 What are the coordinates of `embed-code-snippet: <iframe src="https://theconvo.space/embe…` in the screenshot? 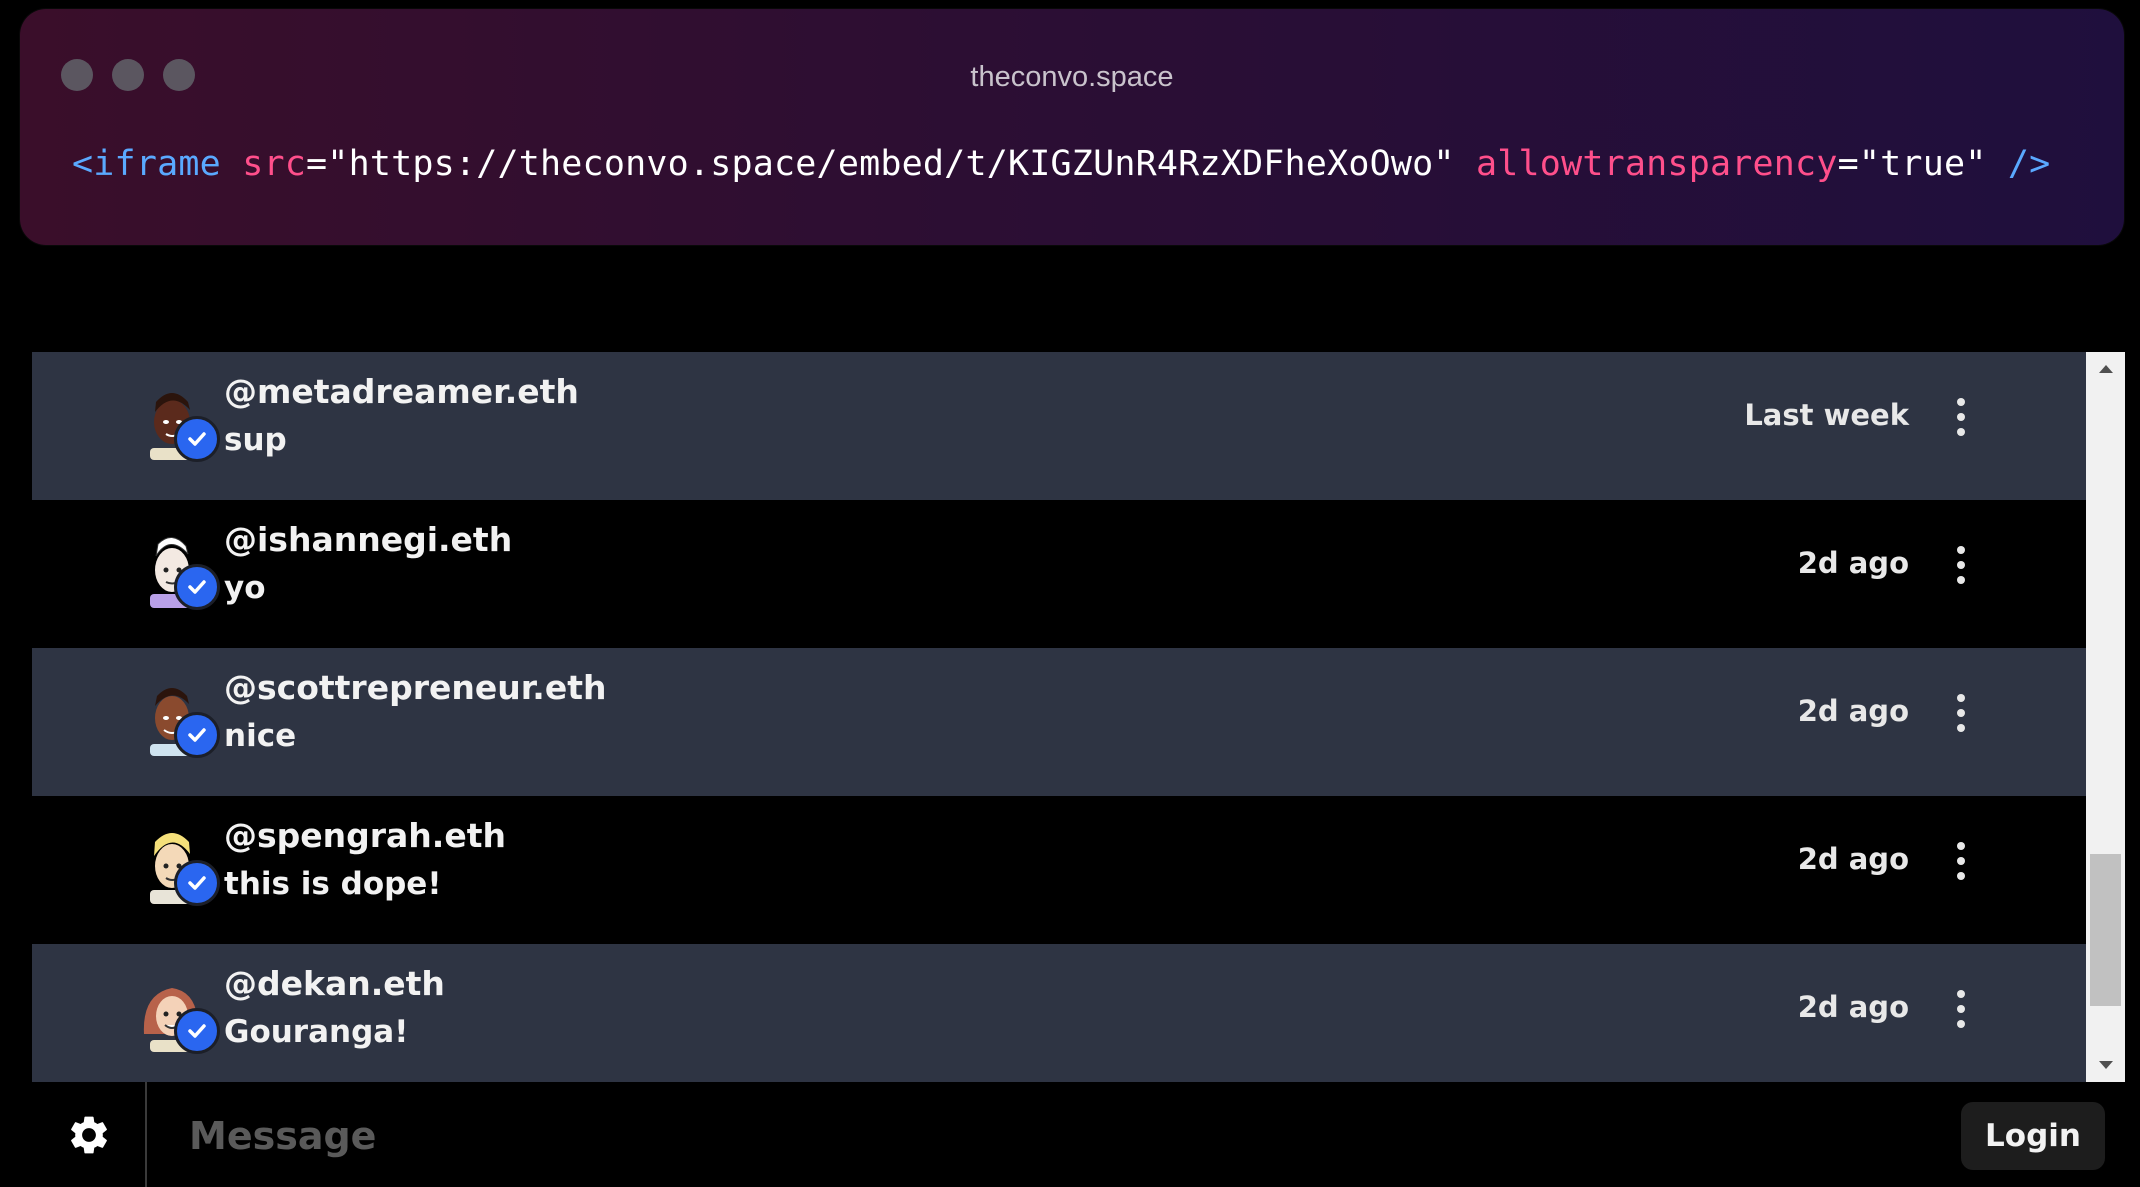 It's located at (1061, 164).